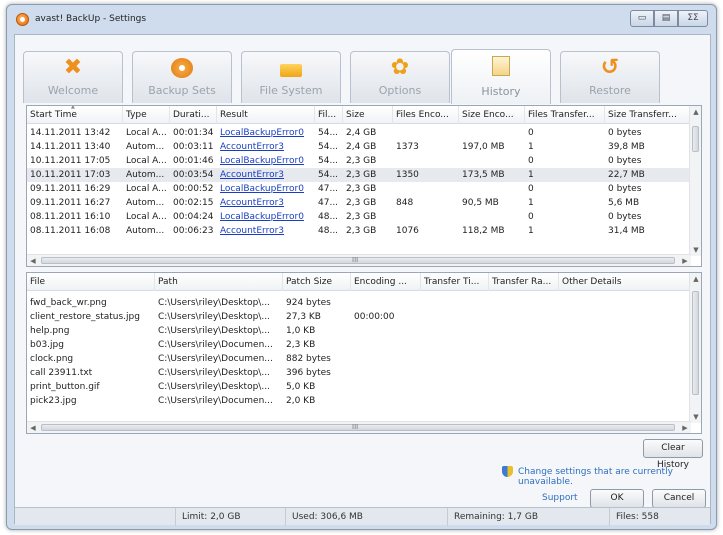 The width and height of the screenshot is (723, 535). Describe the element at coordinates (617, 498) in the screenshot. I see `ok-button: OK` at that location.